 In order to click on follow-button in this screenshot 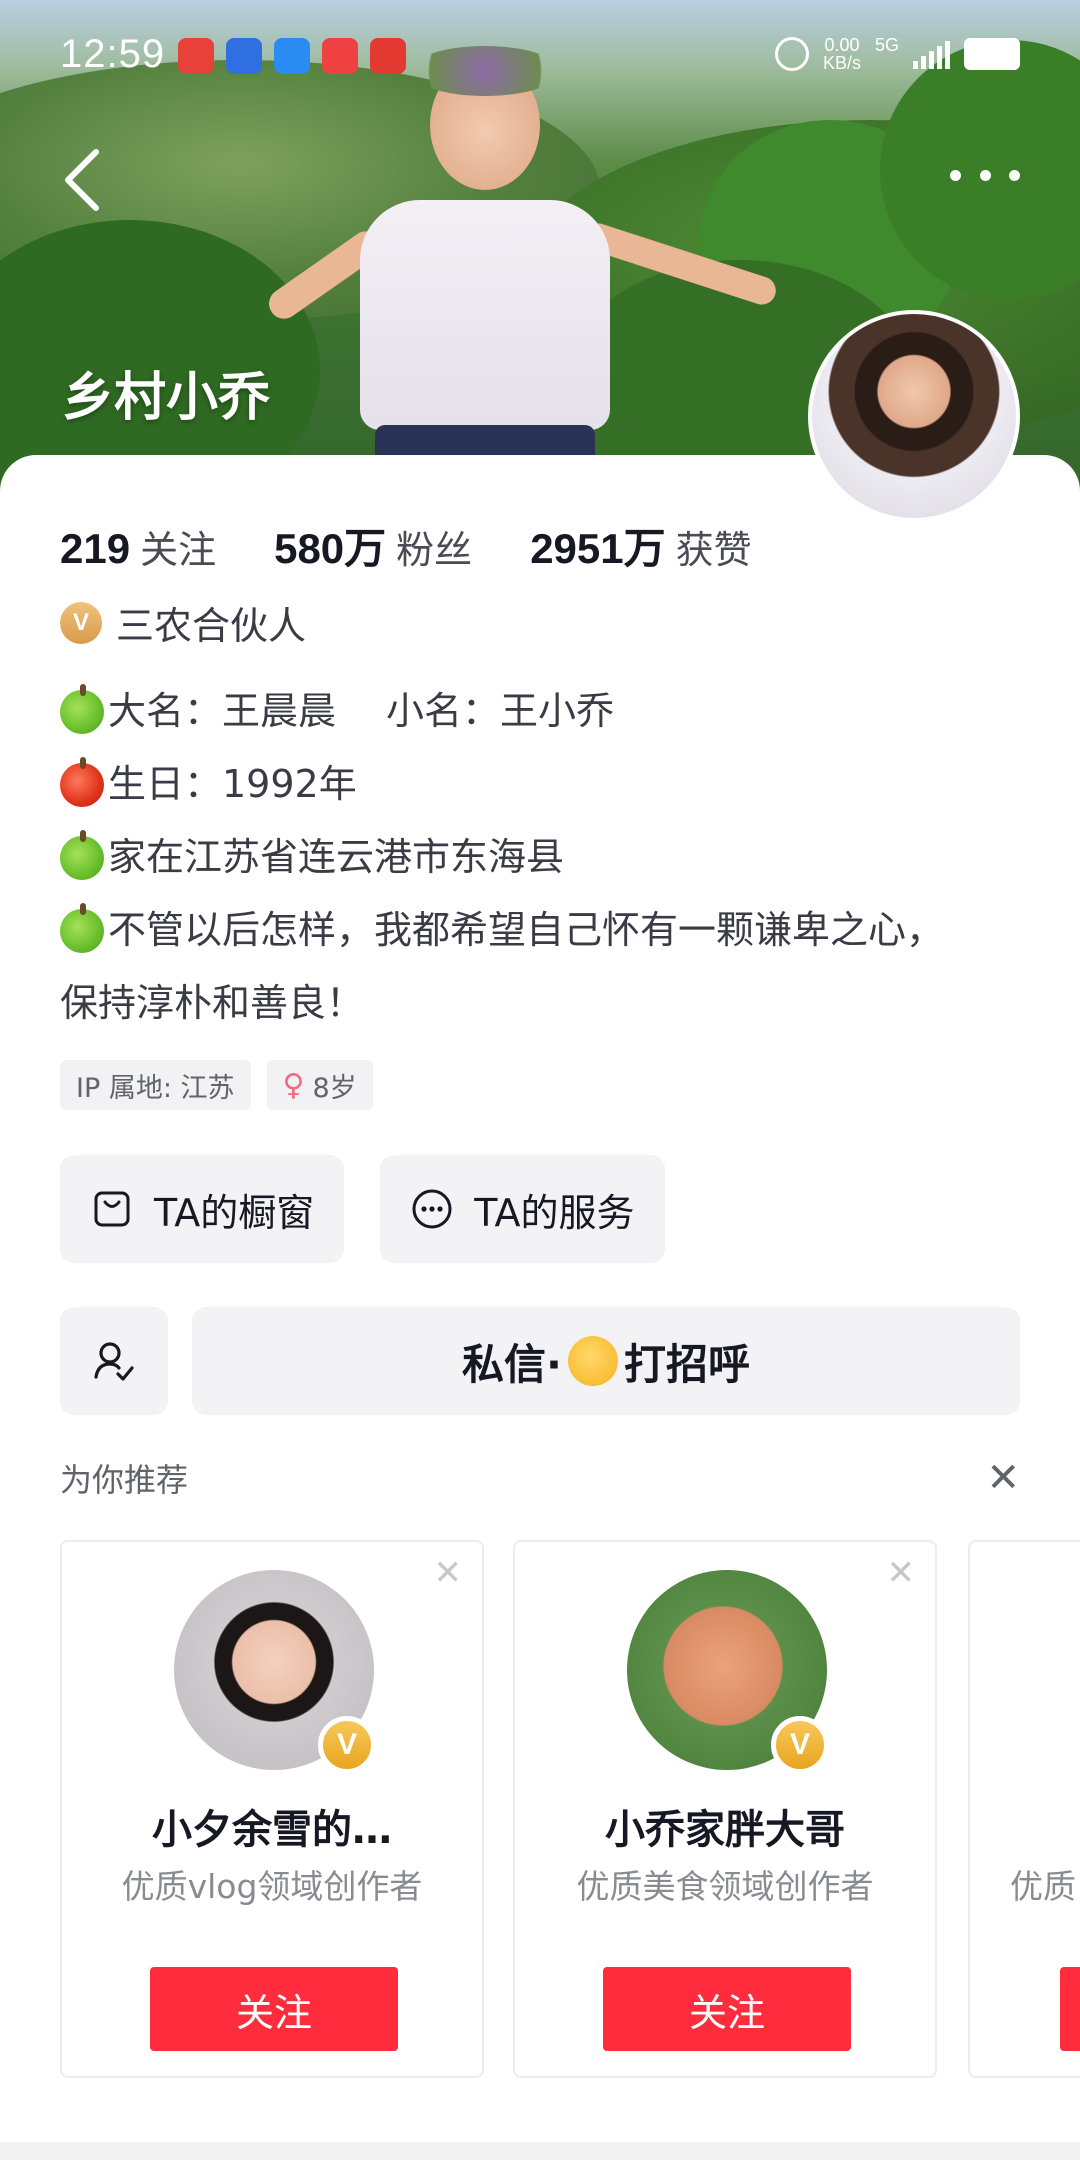, I will do `click(1070, 2009)`.